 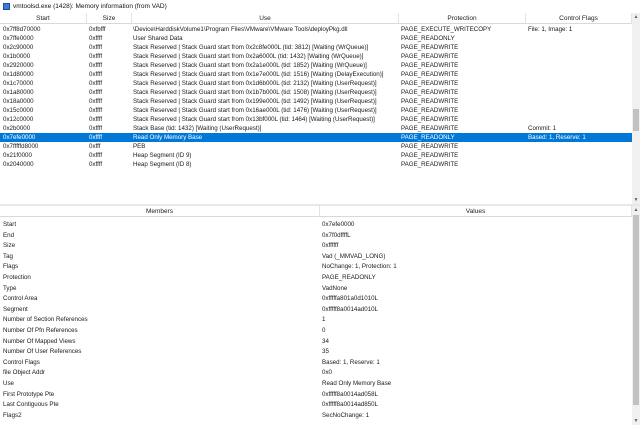 I want to click on cell-size: 0xfff, so click(x=95, y=146).